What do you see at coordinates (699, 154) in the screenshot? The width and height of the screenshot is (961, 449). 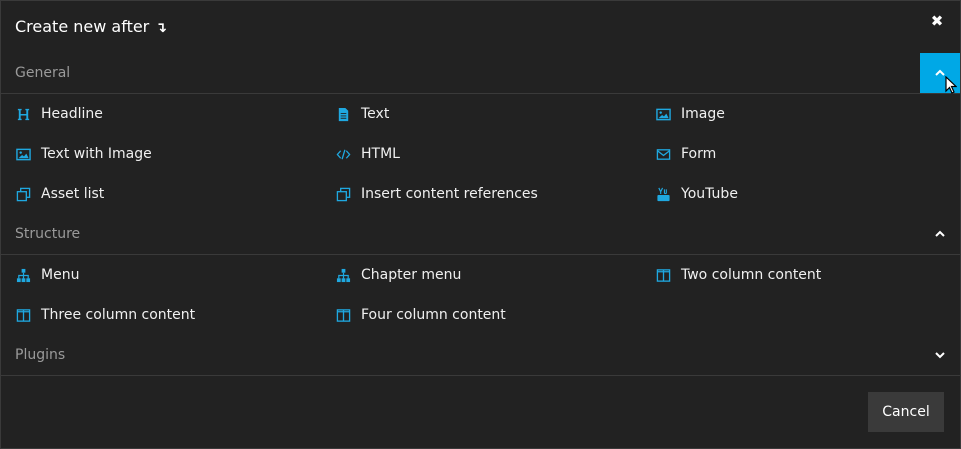 I see `item-label: Form` at bounding box center [699, 154].